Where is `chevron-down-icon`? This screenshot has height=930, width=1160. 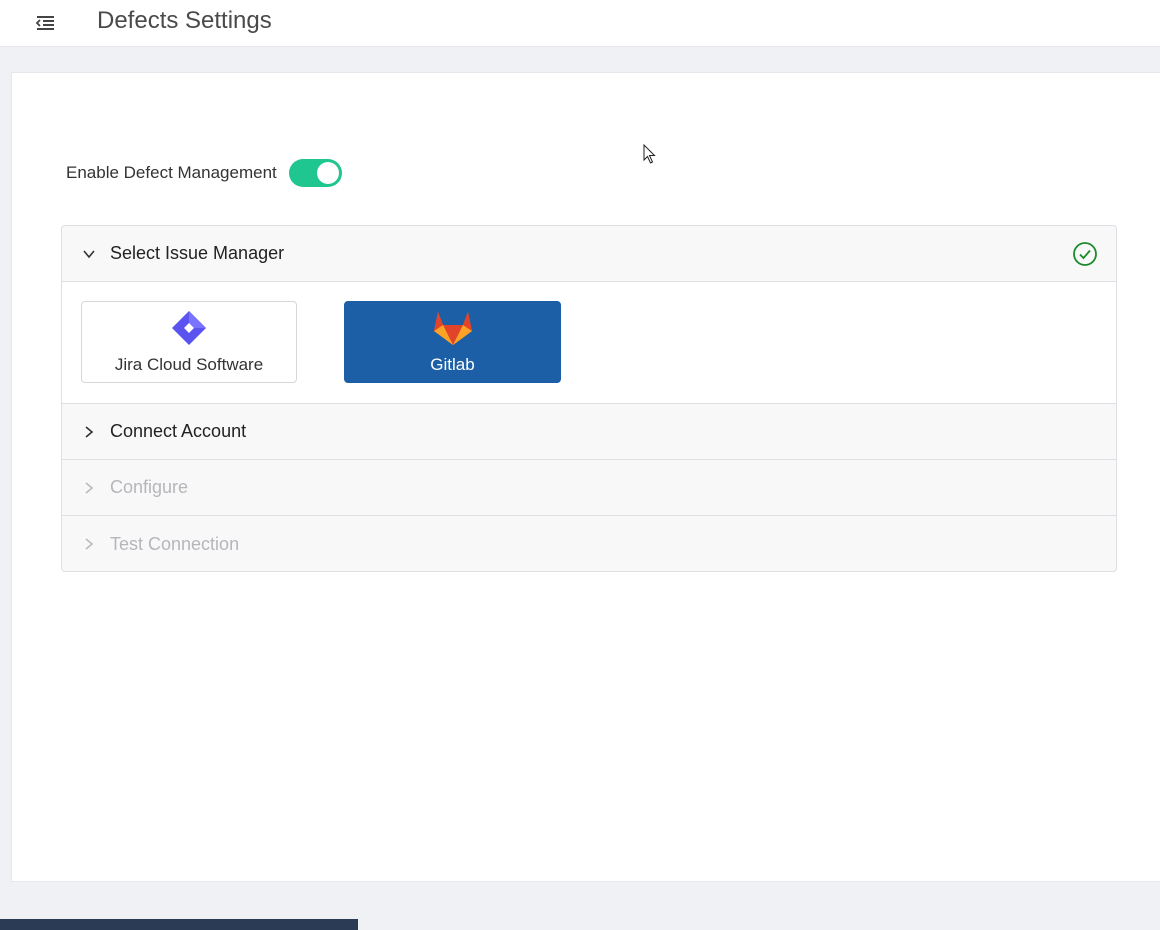
chevron-down-icon is located at coordinates (89, 254).